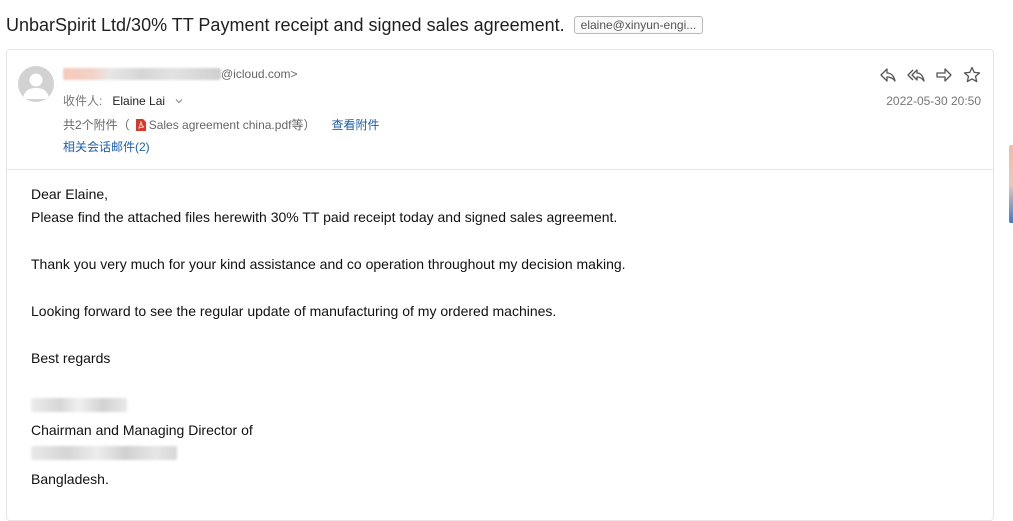 The image size is (1013, 521). I want to click on related-conversations-link: 相关会话邮件(2), so click(106, 146).